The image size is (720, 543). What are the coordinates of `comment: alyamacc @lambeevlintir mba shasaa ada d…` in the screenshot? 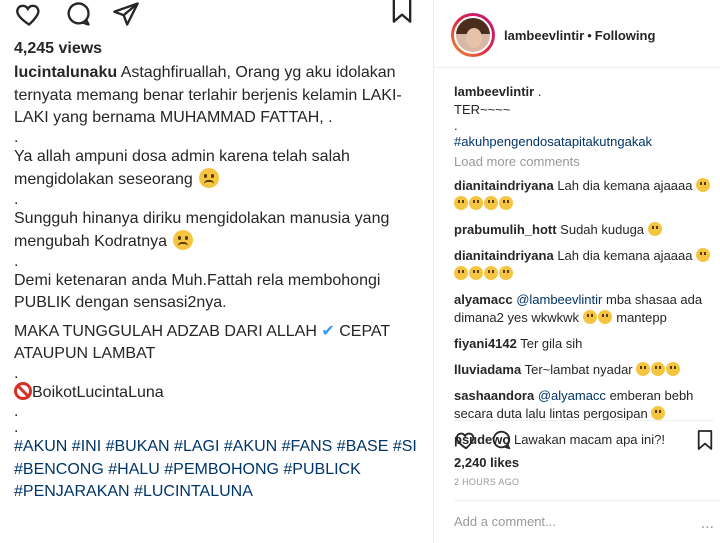 It's located at (585, 309).